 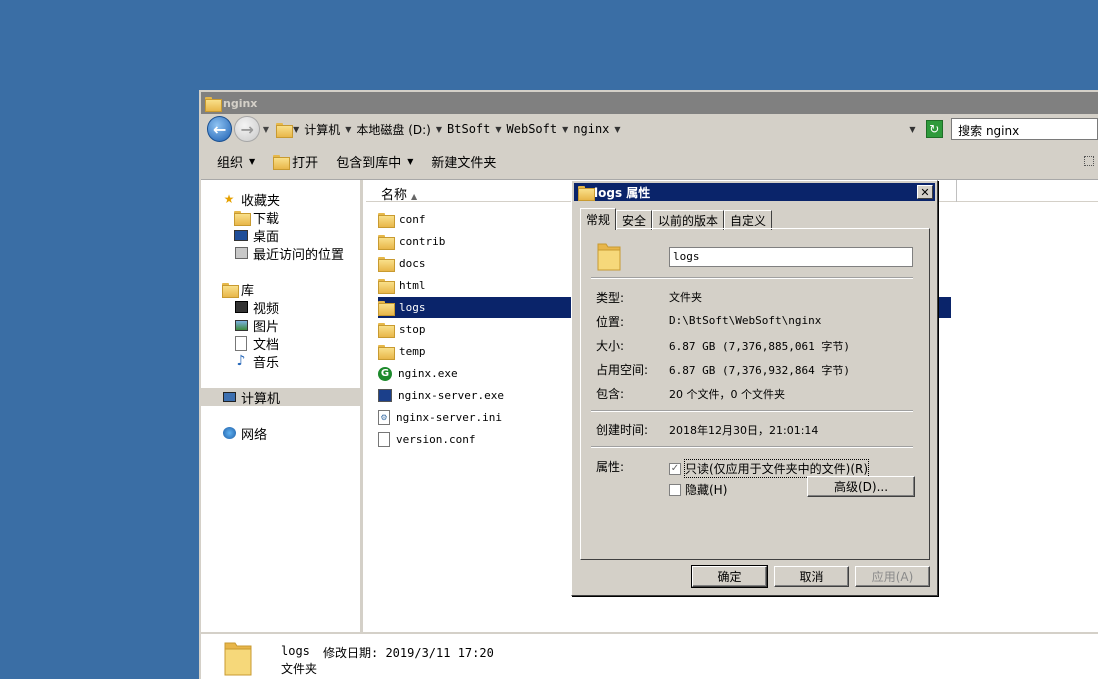 What do you see at coordinates (261, 201) in the screenshot?
I see `nav-label: 收藏夹` at bounding box center [261, 201].